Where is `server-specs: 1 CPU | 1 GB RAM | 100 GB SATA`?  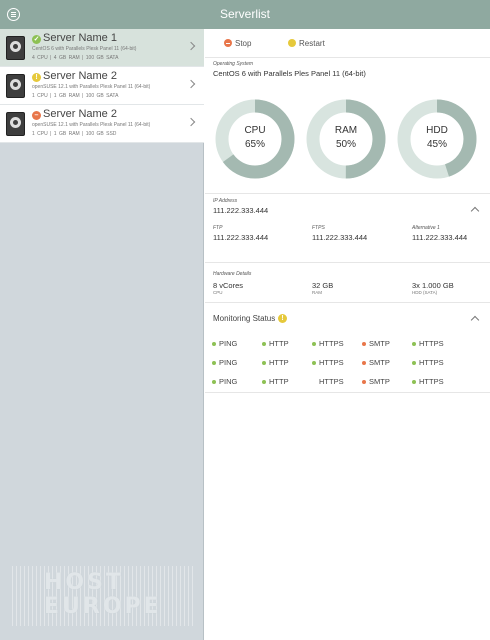 server-specs: 1 CPU | 1 GB RAM | 100 GB SATA is located at coordinates (75, 96).